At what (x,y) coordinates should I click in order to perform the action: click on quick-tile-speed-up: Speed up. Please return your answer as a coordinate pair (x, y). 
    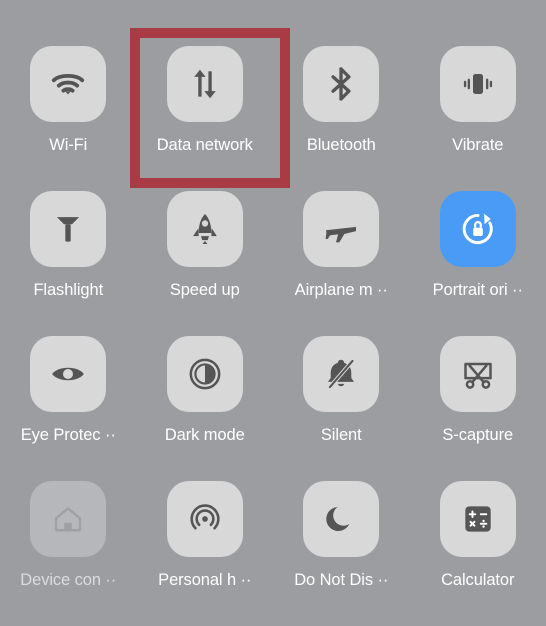
    Looking at the image, I should click on (205, 263).